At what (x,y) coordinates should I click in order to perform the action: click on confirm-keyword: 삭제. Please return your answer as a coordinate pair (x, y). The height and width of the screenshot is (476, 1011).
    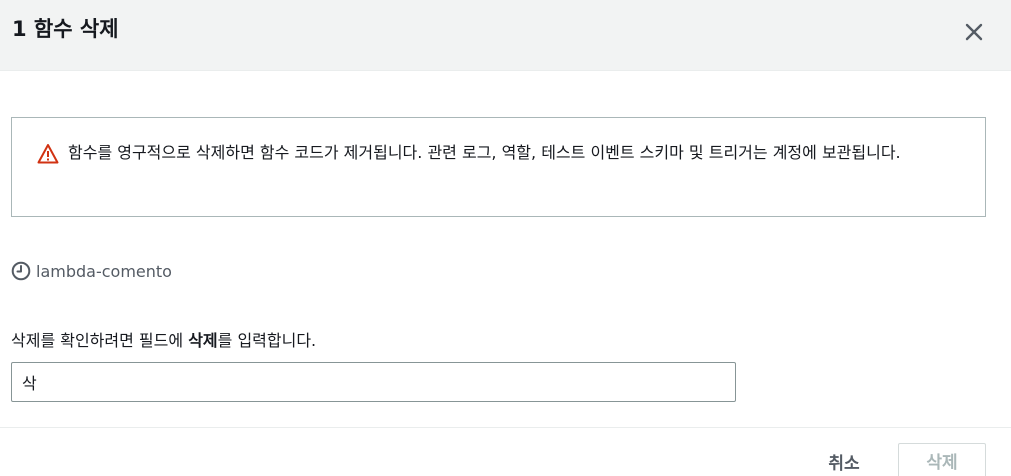
    Looking at the image, I should click on (203, 340).